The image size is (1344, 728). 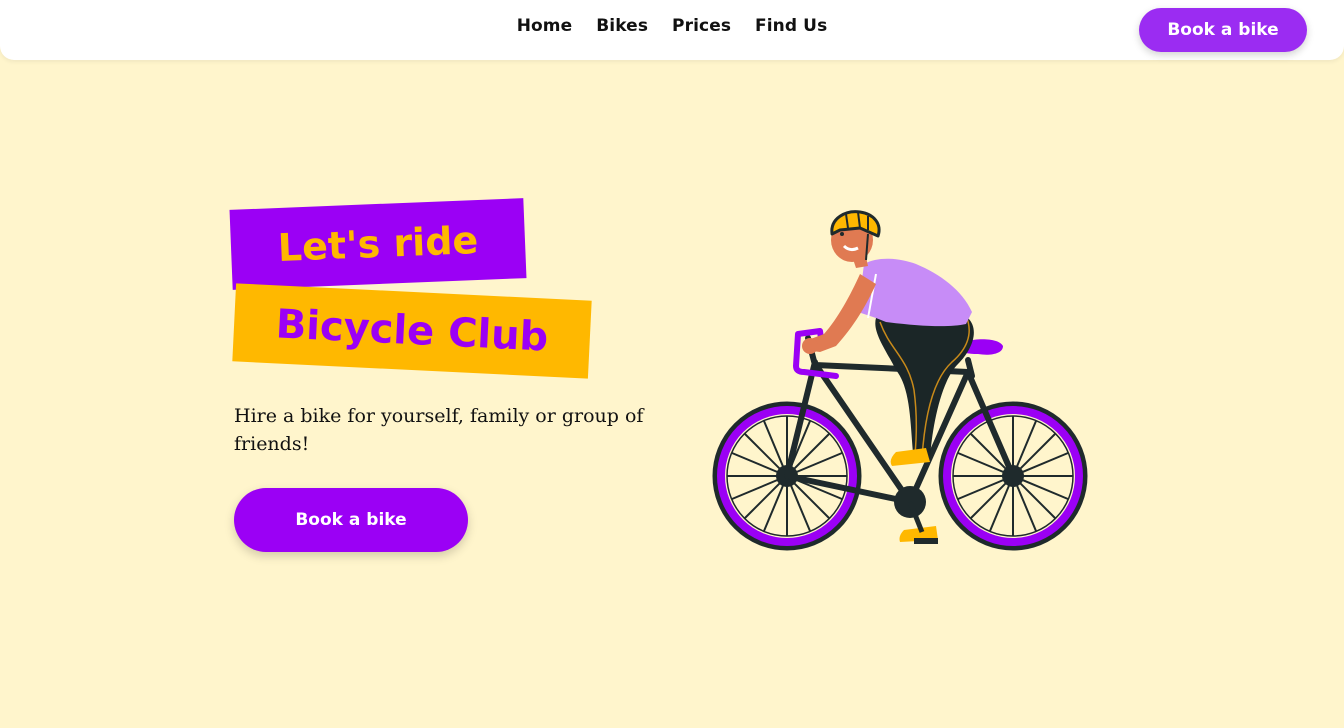 I want to click on rider-shirt, so click(x=915, y=292).